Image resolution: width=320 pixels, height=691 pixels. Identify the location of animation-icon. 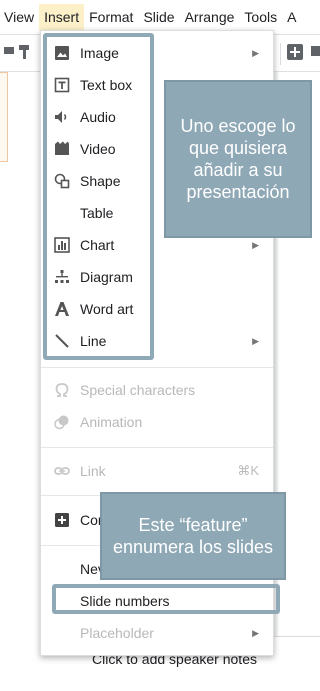
(62, 422).